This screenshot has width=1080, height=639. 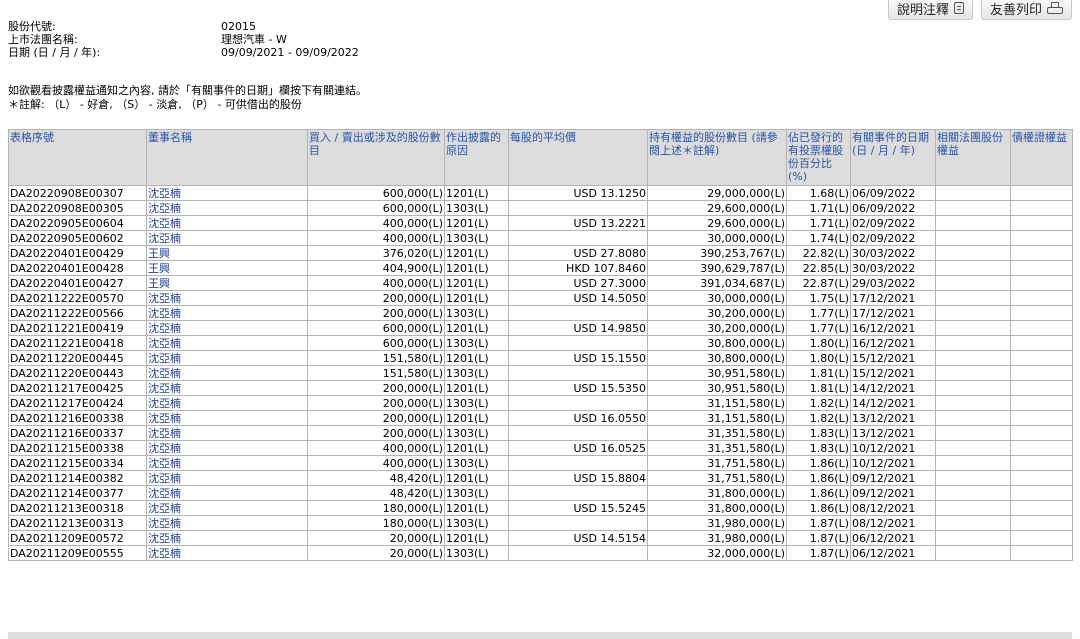 I want to click on shares-held-cell: 31,351,580(L), so click(x=717, y=433).